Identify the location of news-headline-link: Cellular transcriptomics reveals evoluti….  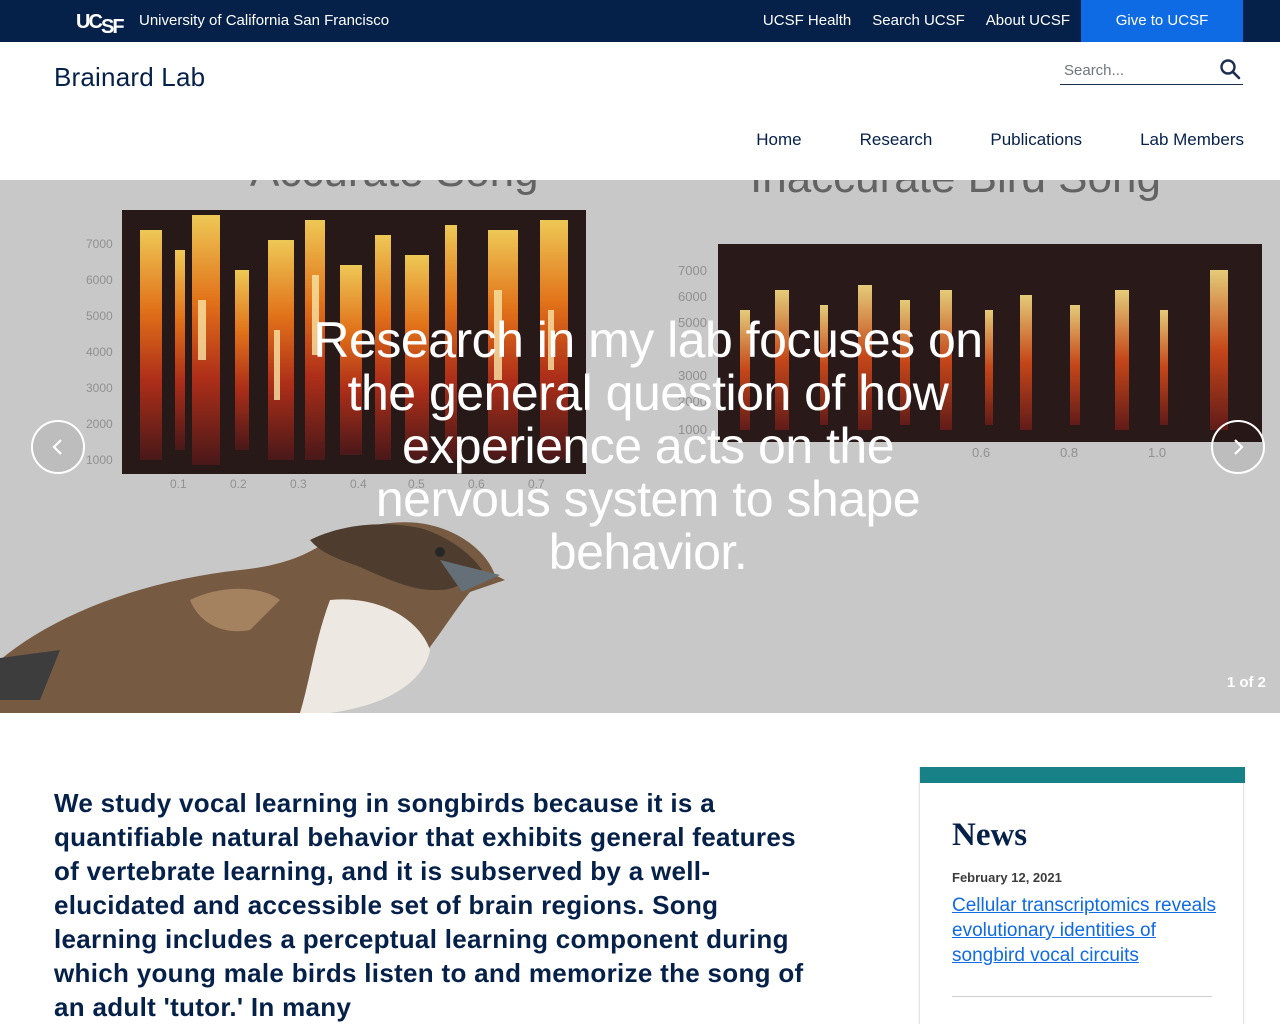
(1084, 930).